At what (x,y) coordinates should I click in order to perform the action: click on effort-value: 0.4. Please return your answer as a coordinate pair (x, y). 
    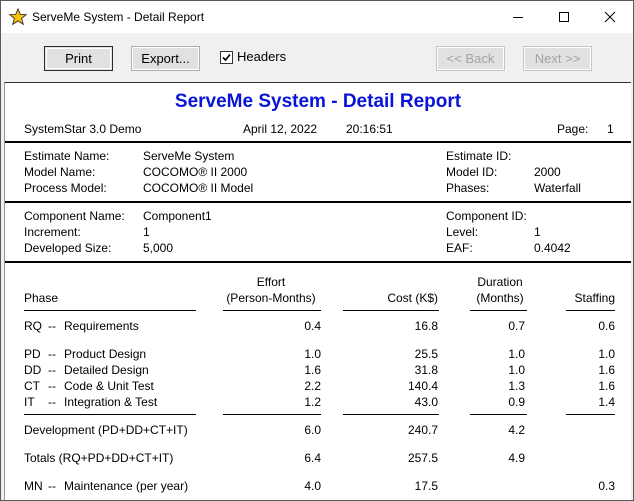
    Looking at the image, I should click on (312, 326).